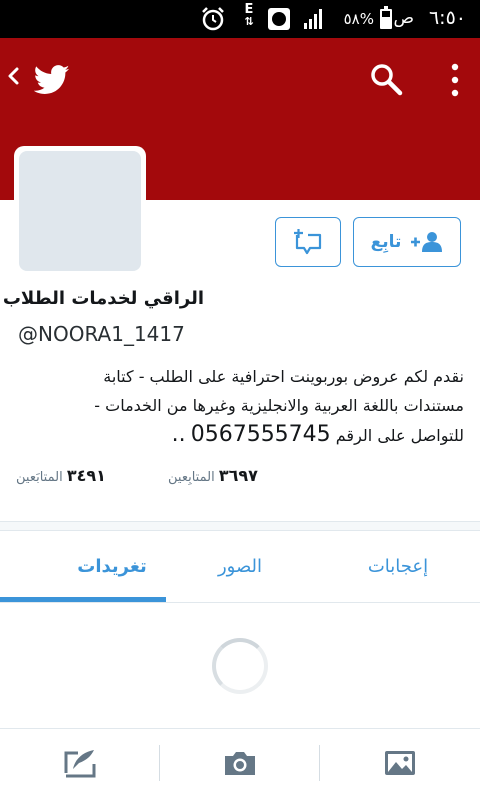  I want to click on profile-tabs: تغريدات الصور إعجابات, so click(240, 567).